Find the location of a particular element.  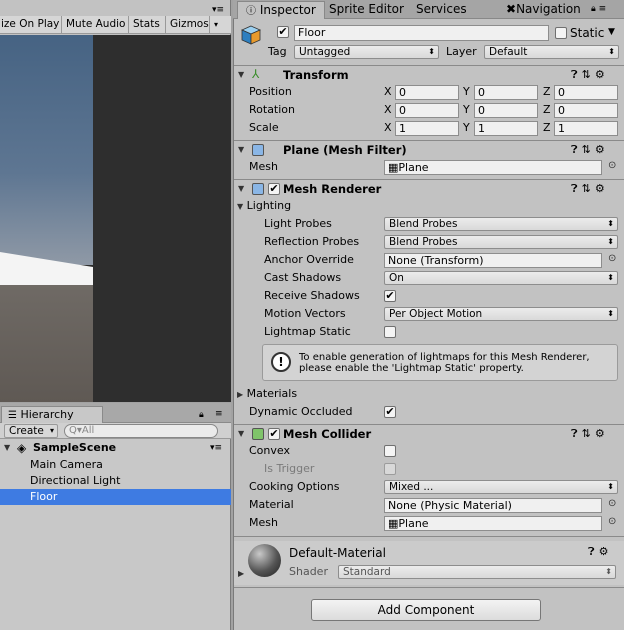

tab-services: Services is located at coordinates (441, 10).